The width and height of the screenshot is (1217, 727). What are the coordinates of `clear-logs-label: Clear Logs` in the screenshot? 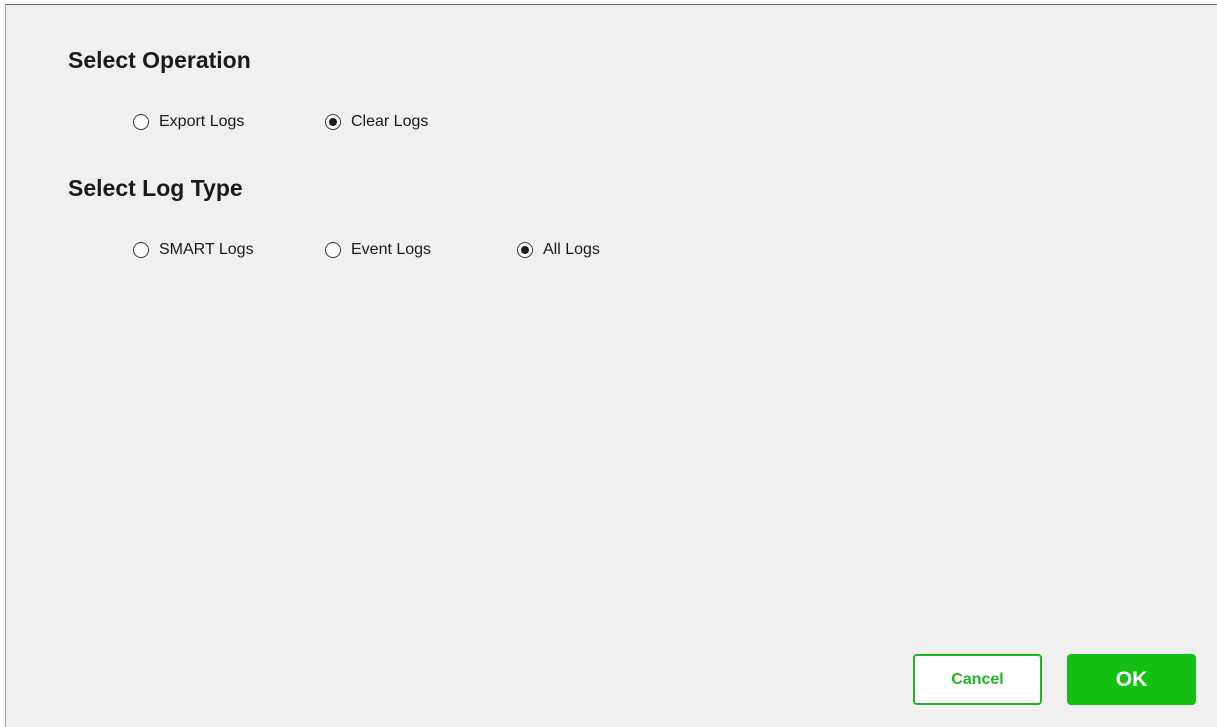 It's located at (390, 121).